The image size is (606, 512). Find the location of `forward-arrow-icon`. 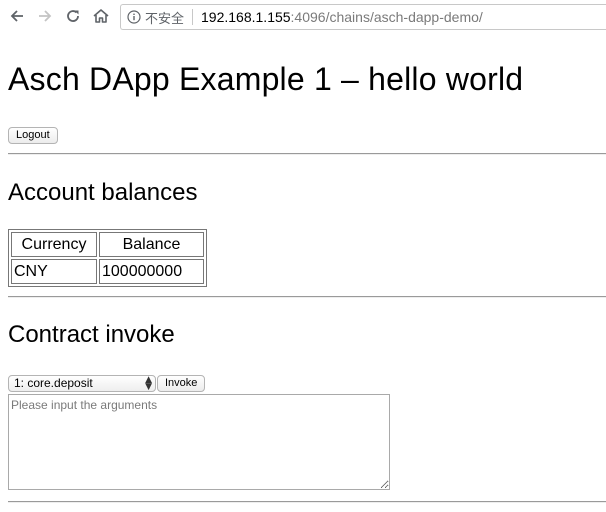

forward-arrow-icon is located at coordinates (45, 16).